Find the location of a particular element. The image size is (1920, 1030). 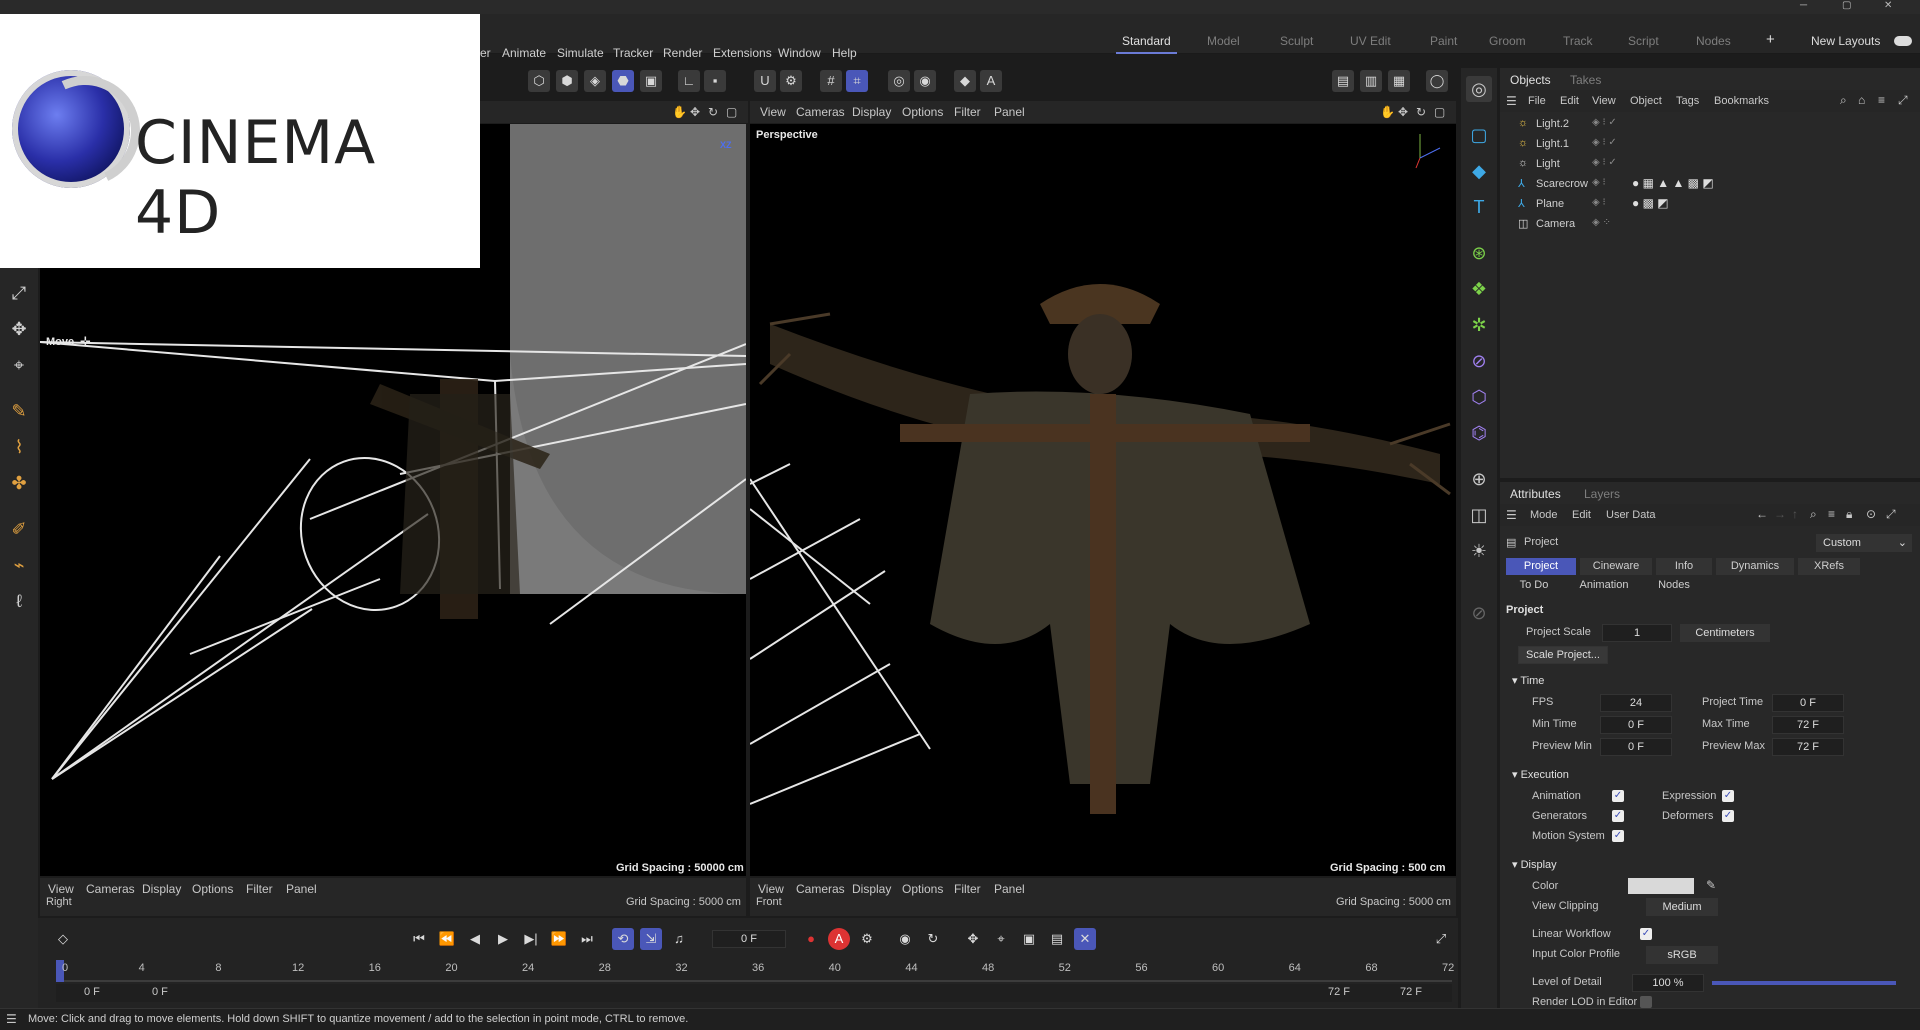

material-tags: ● ▩ ◩ is located at coordinates (1650, 203).